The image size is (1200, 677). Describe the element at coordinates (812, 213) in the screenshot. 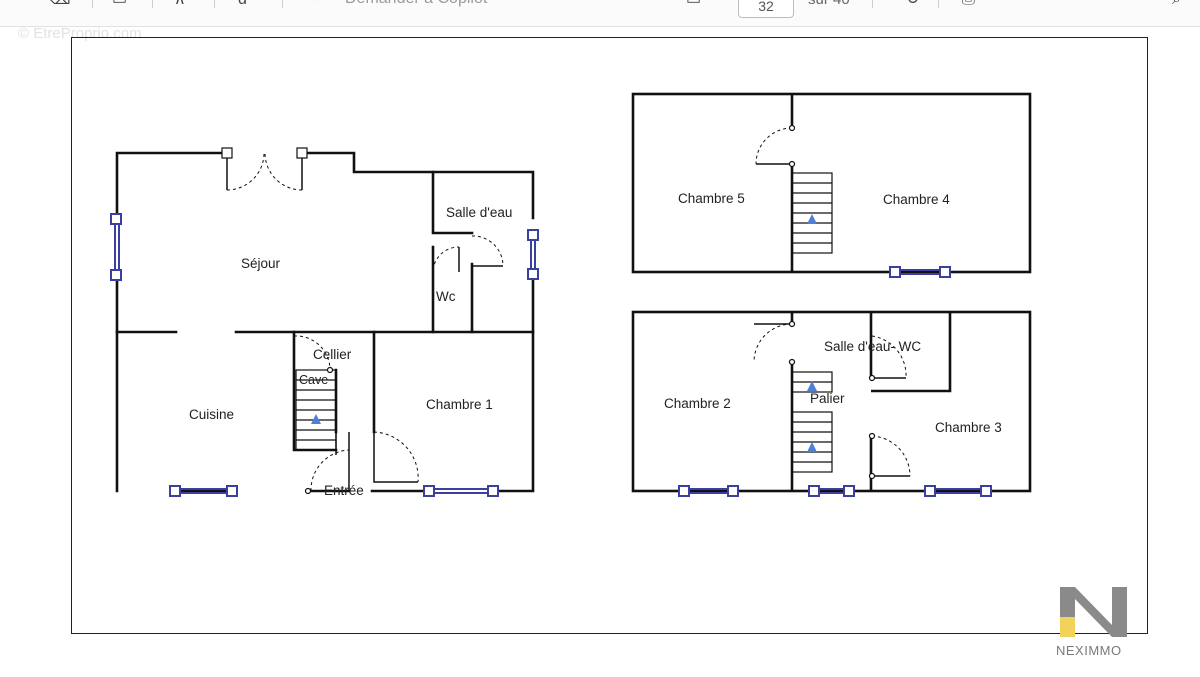

I see `stair-etage2` at that location.